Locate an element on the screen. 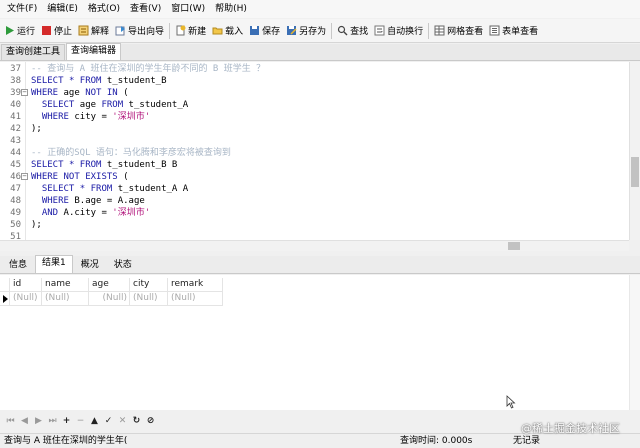 Image resolution: width=640 pixels, height=448 pixels. menu-item-0: 文件(F) is located at coordinates (22, 9).